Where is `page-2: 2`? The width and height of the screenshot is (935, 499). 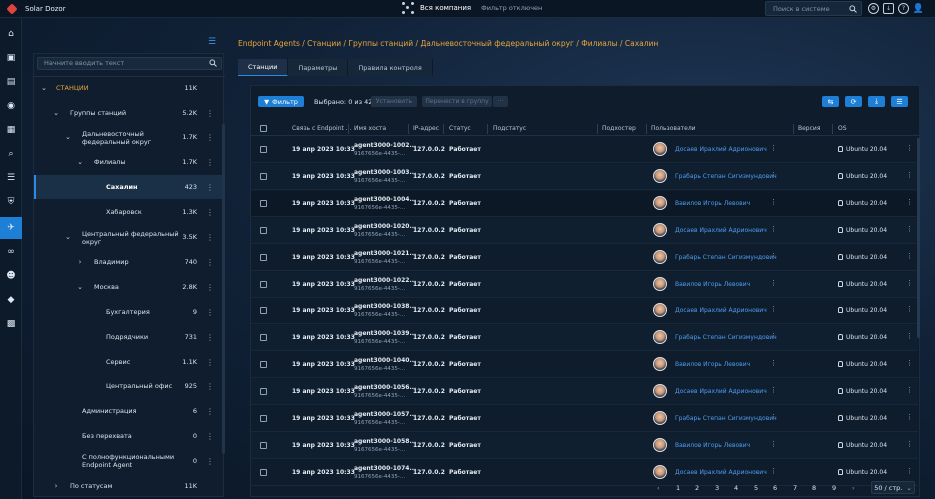 page-2: 2 is located at coordinates (697, 488).